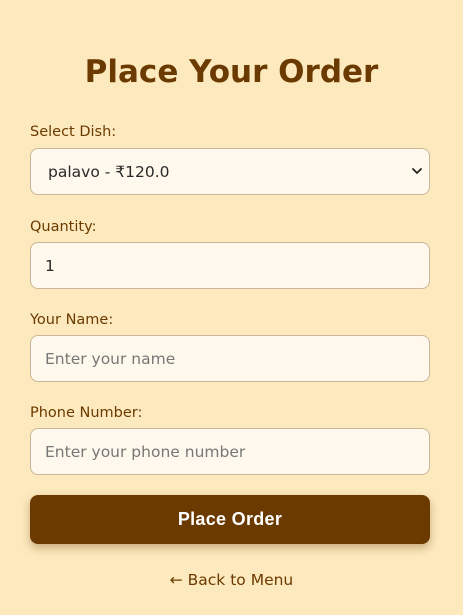 The width and height of the screenshot is (463, 615). I want to click on page-title: Place Your Order, so click(231, 72).